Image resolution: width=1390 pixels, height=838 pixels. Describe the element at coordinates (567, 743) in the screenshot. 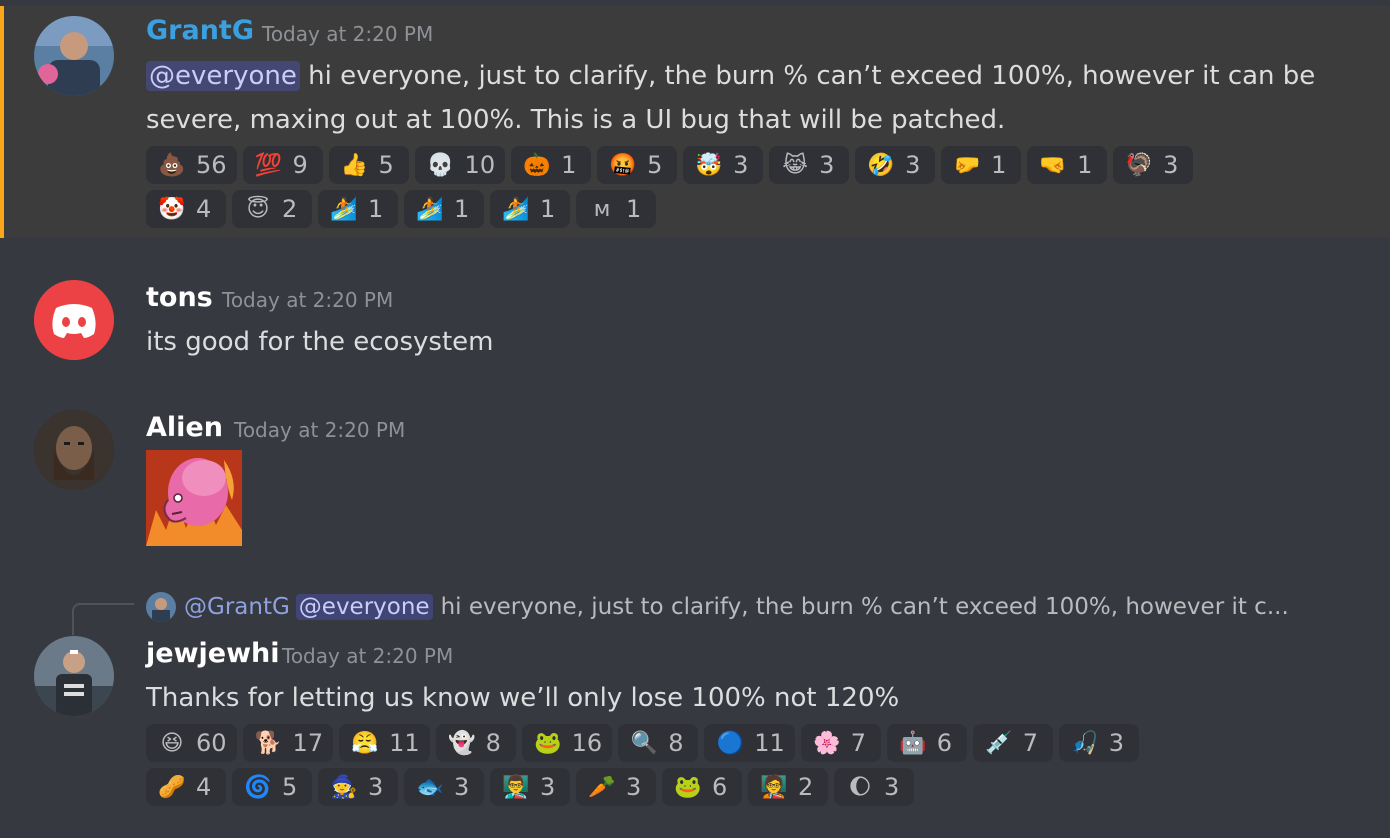

I see `reaction-button: 🐸 16` at that location.